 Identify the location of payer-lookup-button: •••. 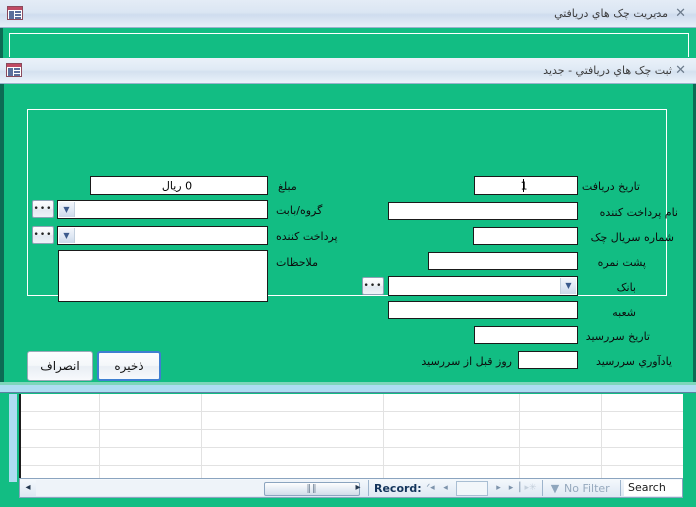
(43, 235).